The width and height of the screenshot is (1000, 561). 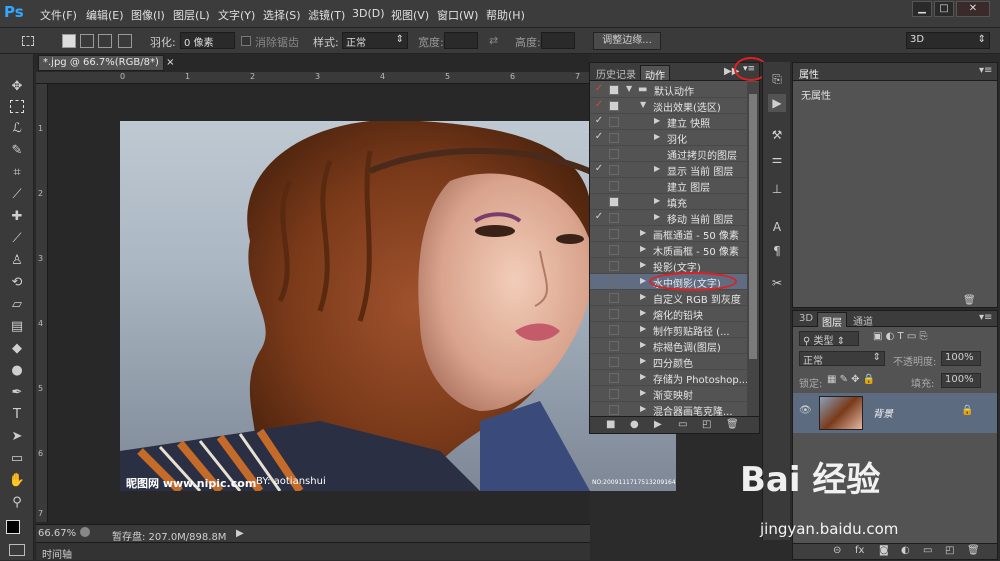 What do you see at coordinates (207, 40) in the screenshot?
I see `feather-input: 0 像素` at bounding box center [207, 40].